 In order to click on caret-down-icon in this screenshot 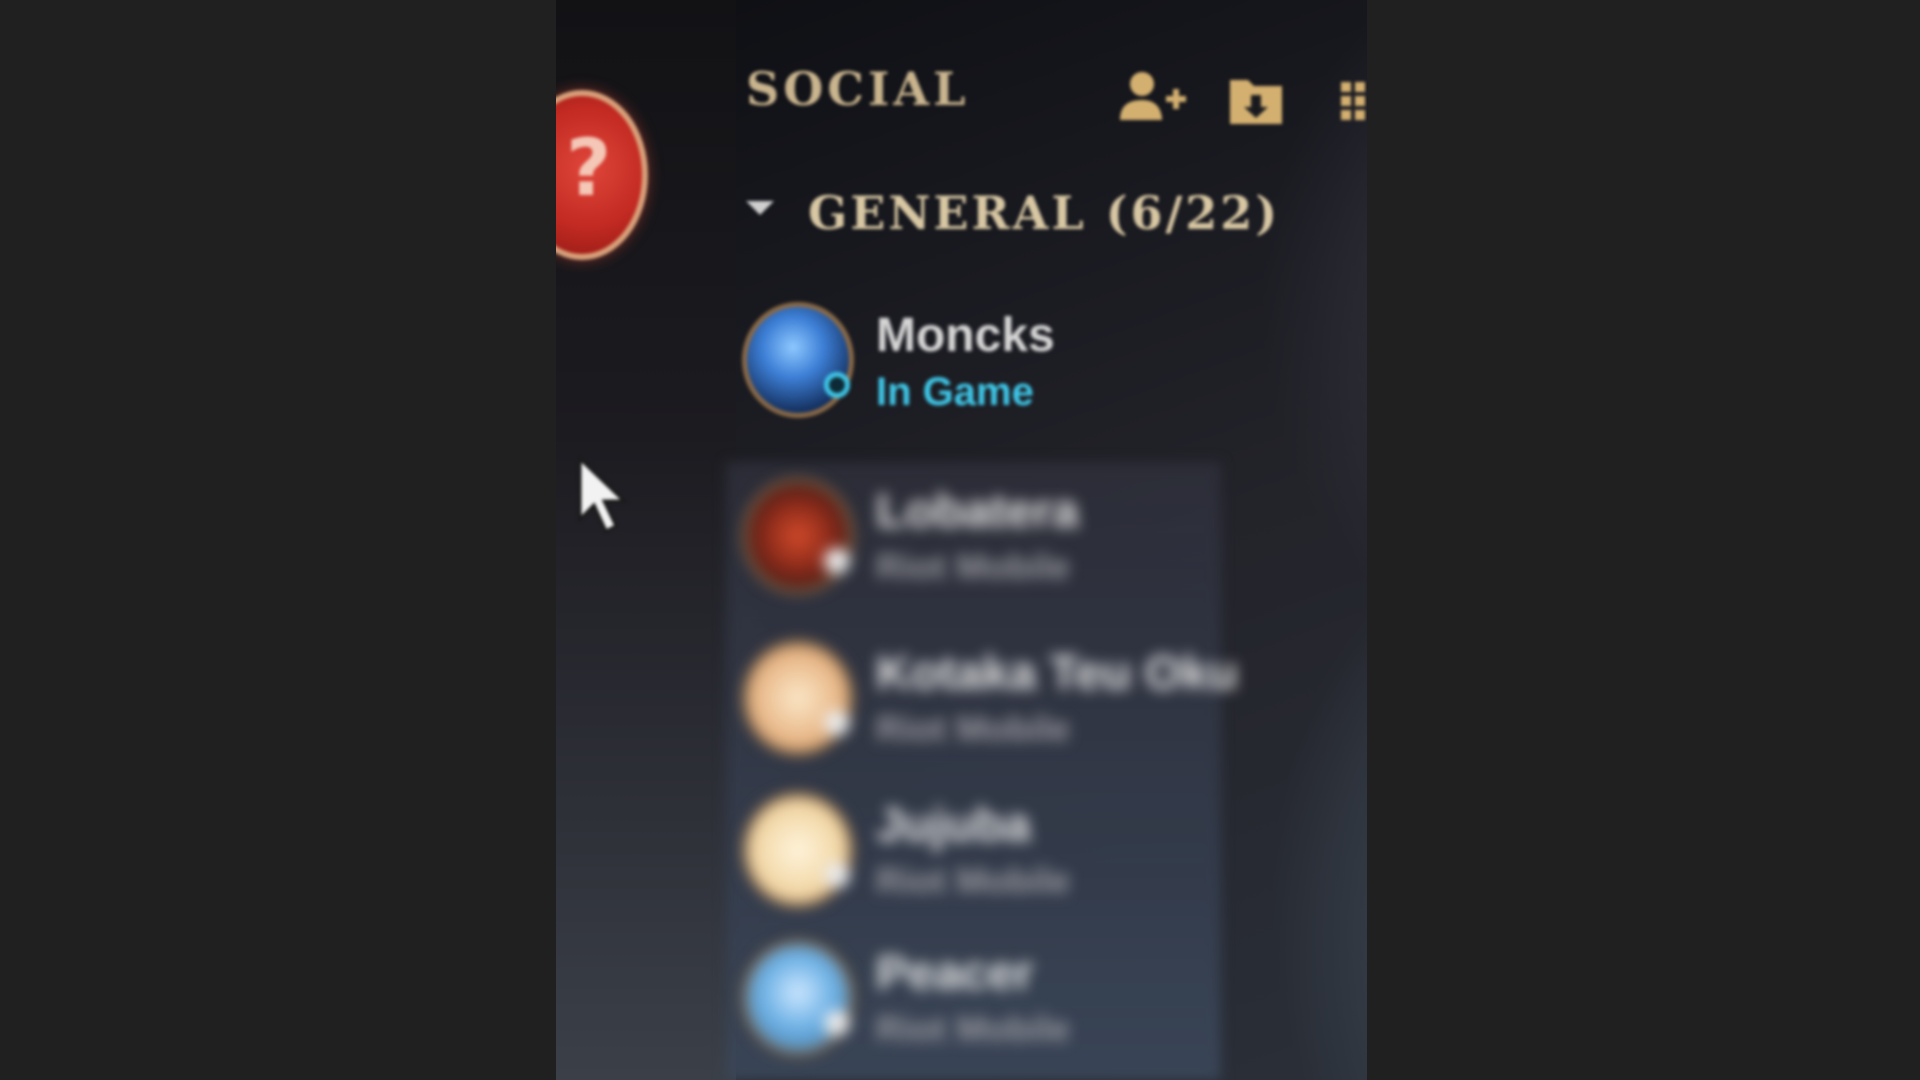, I will do `click(760, 208)`.